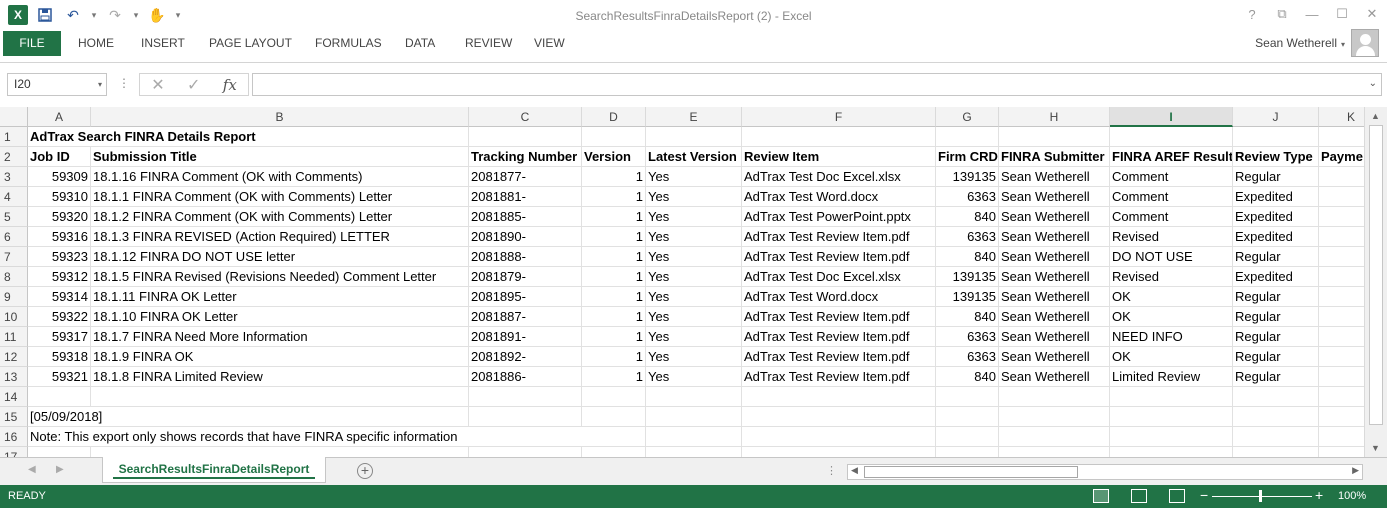 The width and height of the screenshot is (1387, 508). What do you see at coordinates (525, 237) in the screenshot?
I see `table-cell: 2081890-` at bounding box center [525, 237].